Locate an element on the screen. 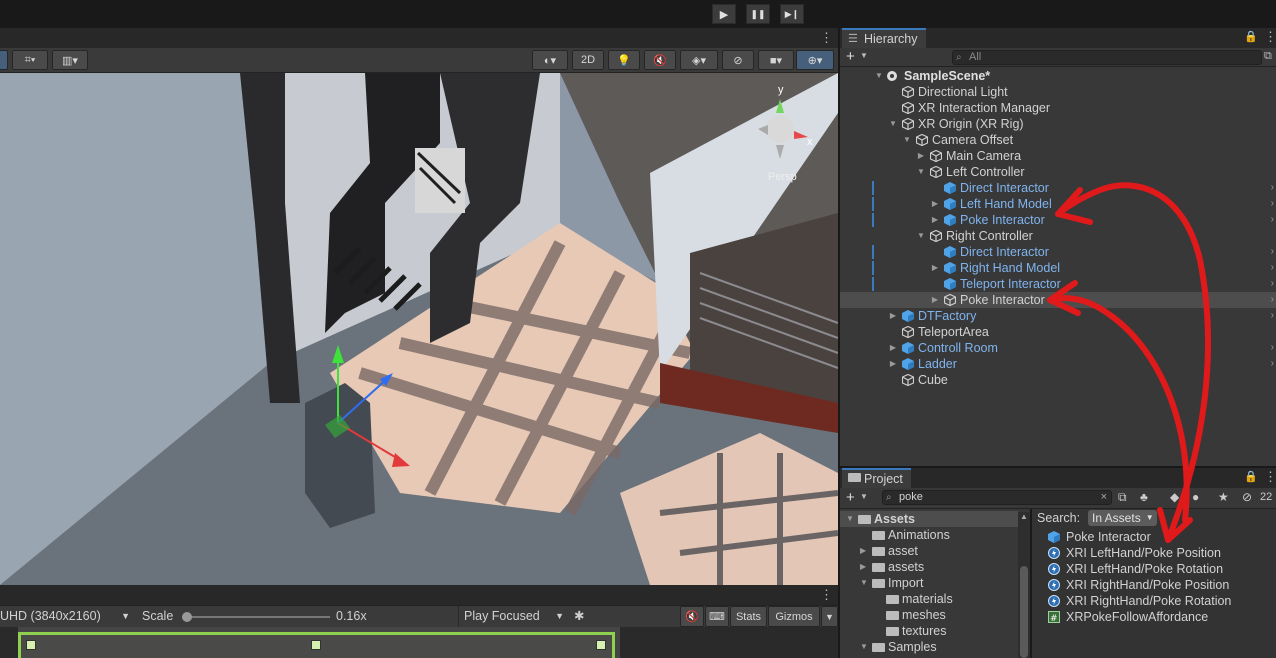  bug-icon: ✱ is located at coordinates (579, 615).